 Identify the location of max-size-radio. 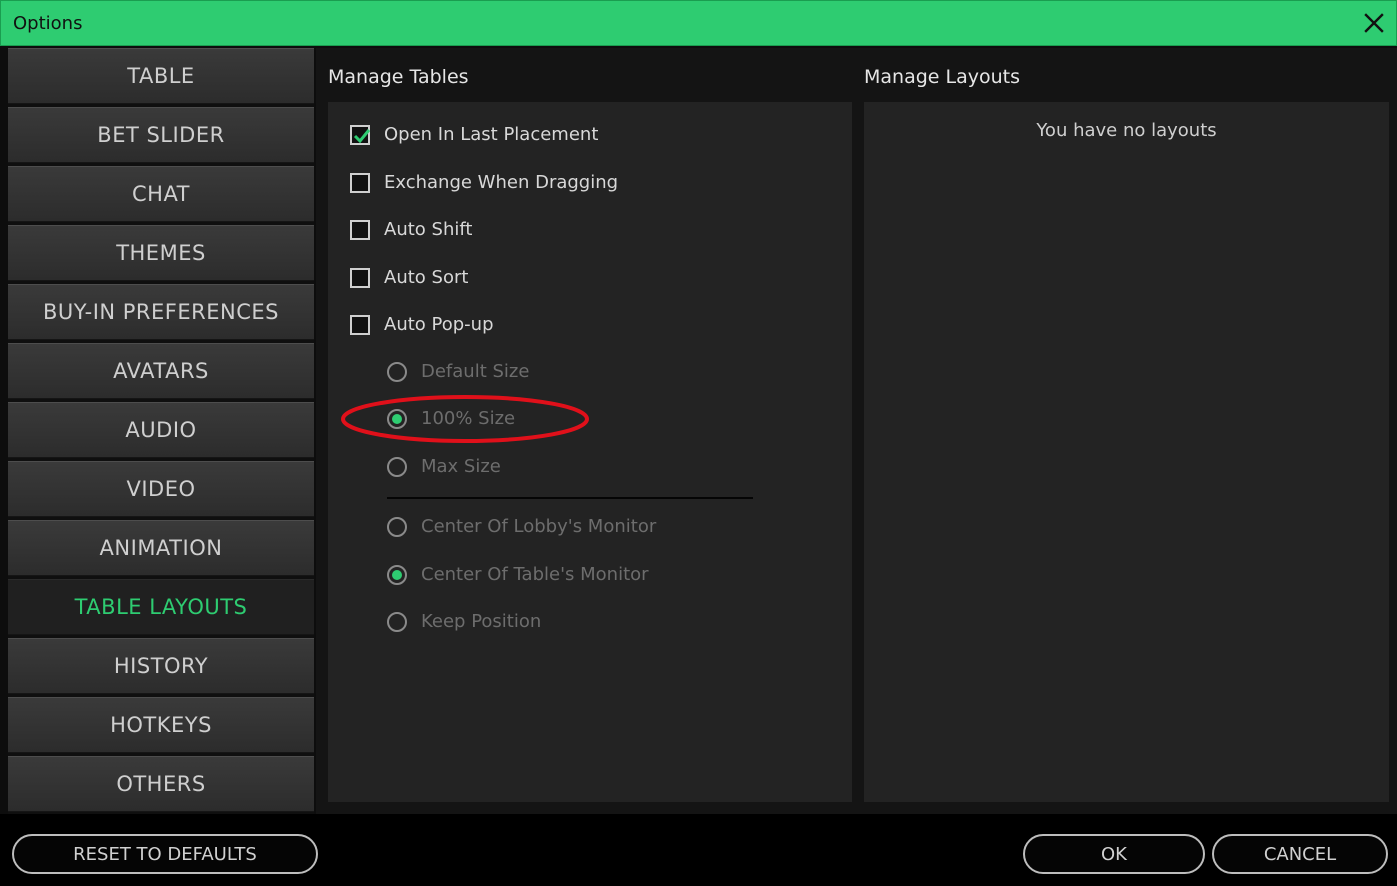
(397, 466).